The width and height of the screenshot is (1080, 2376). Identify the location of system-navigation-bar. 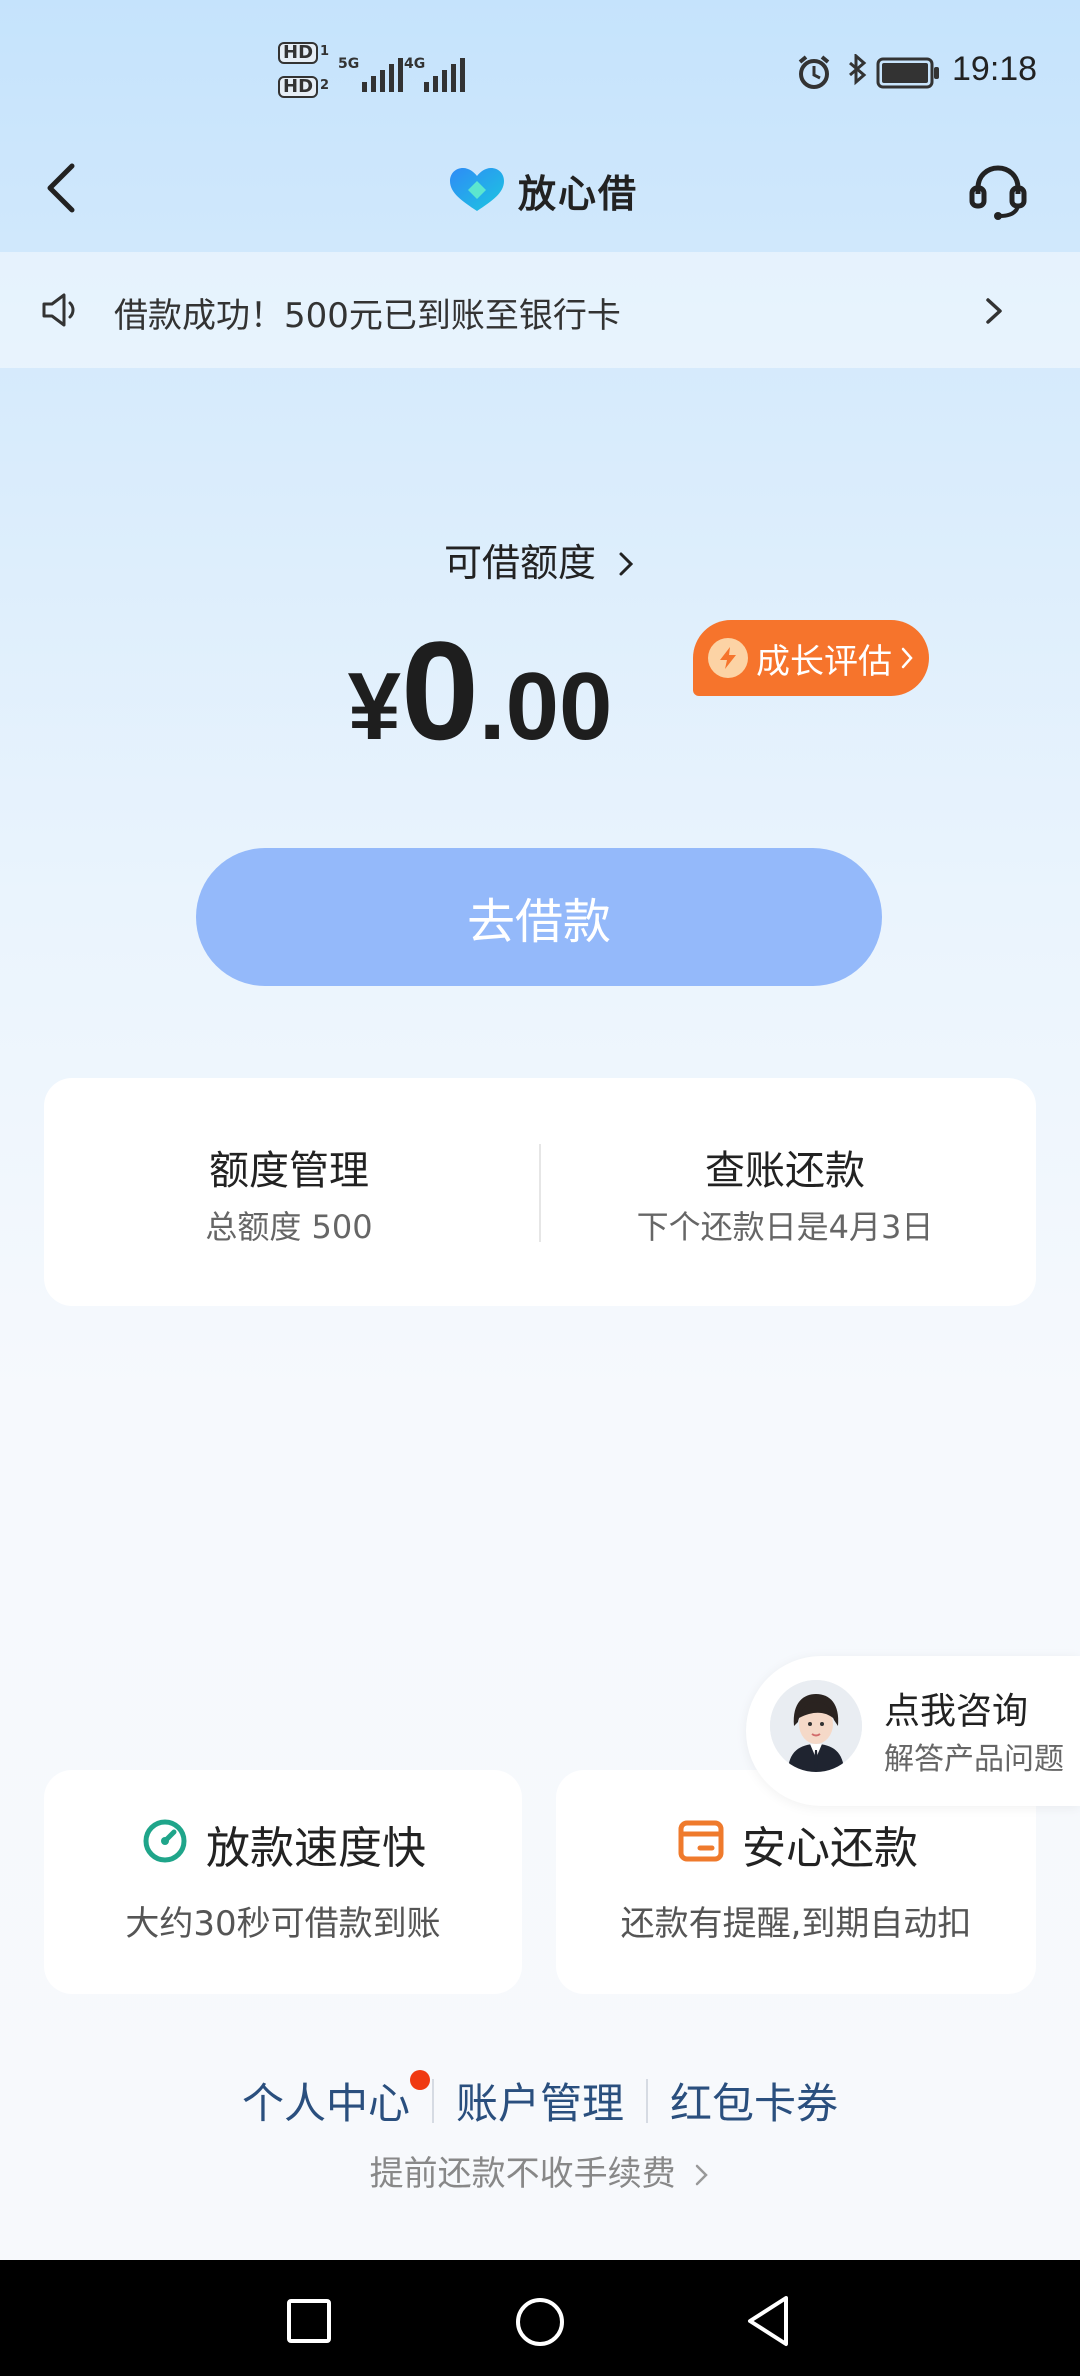
(540, 2318).